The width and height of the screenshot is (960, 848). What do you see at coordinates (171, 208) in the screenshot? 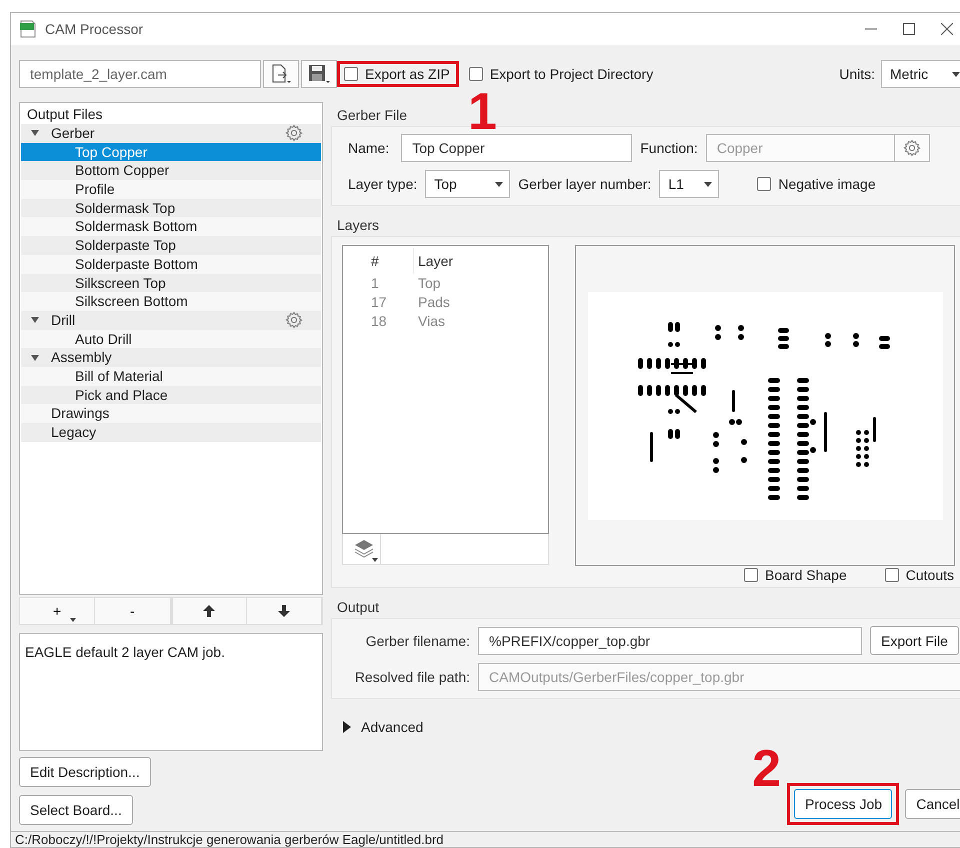
I see `tree-item: Soldermask Top` at bounding box center [171, 208].